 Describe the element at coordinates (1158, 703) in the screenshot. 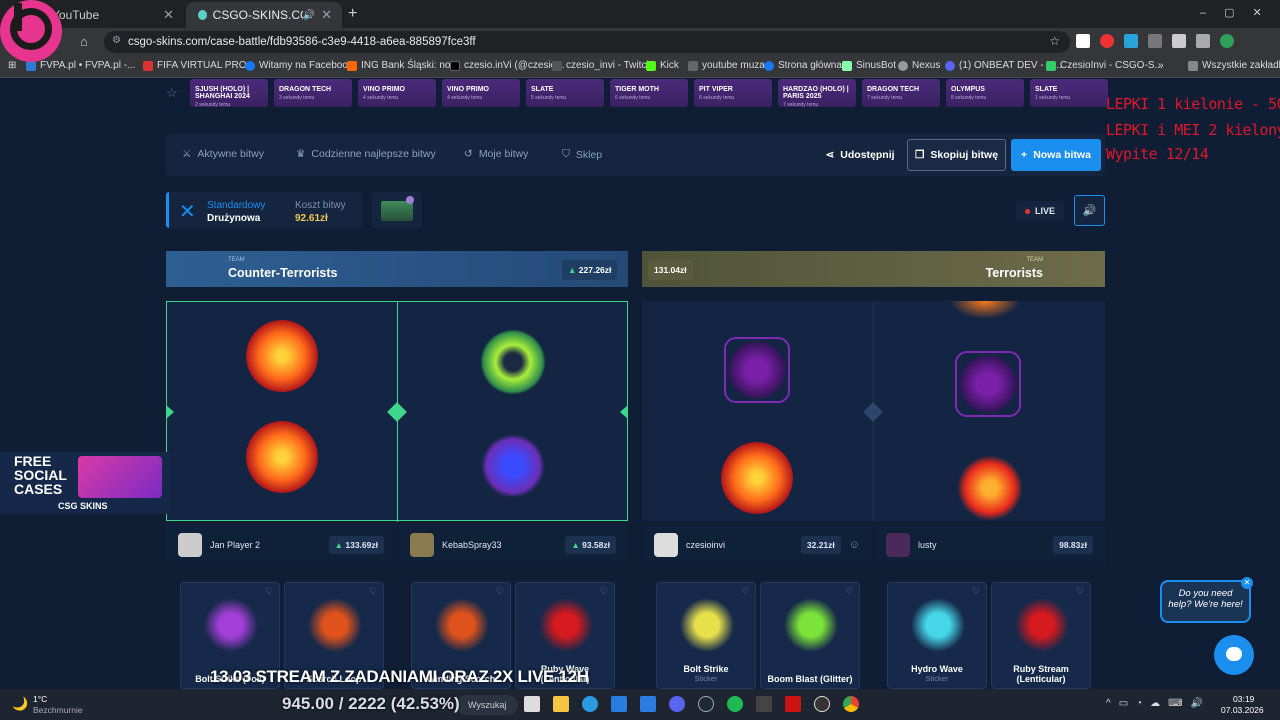

I see `system-tray: ^▭◔☁⌨🔊` at that location.